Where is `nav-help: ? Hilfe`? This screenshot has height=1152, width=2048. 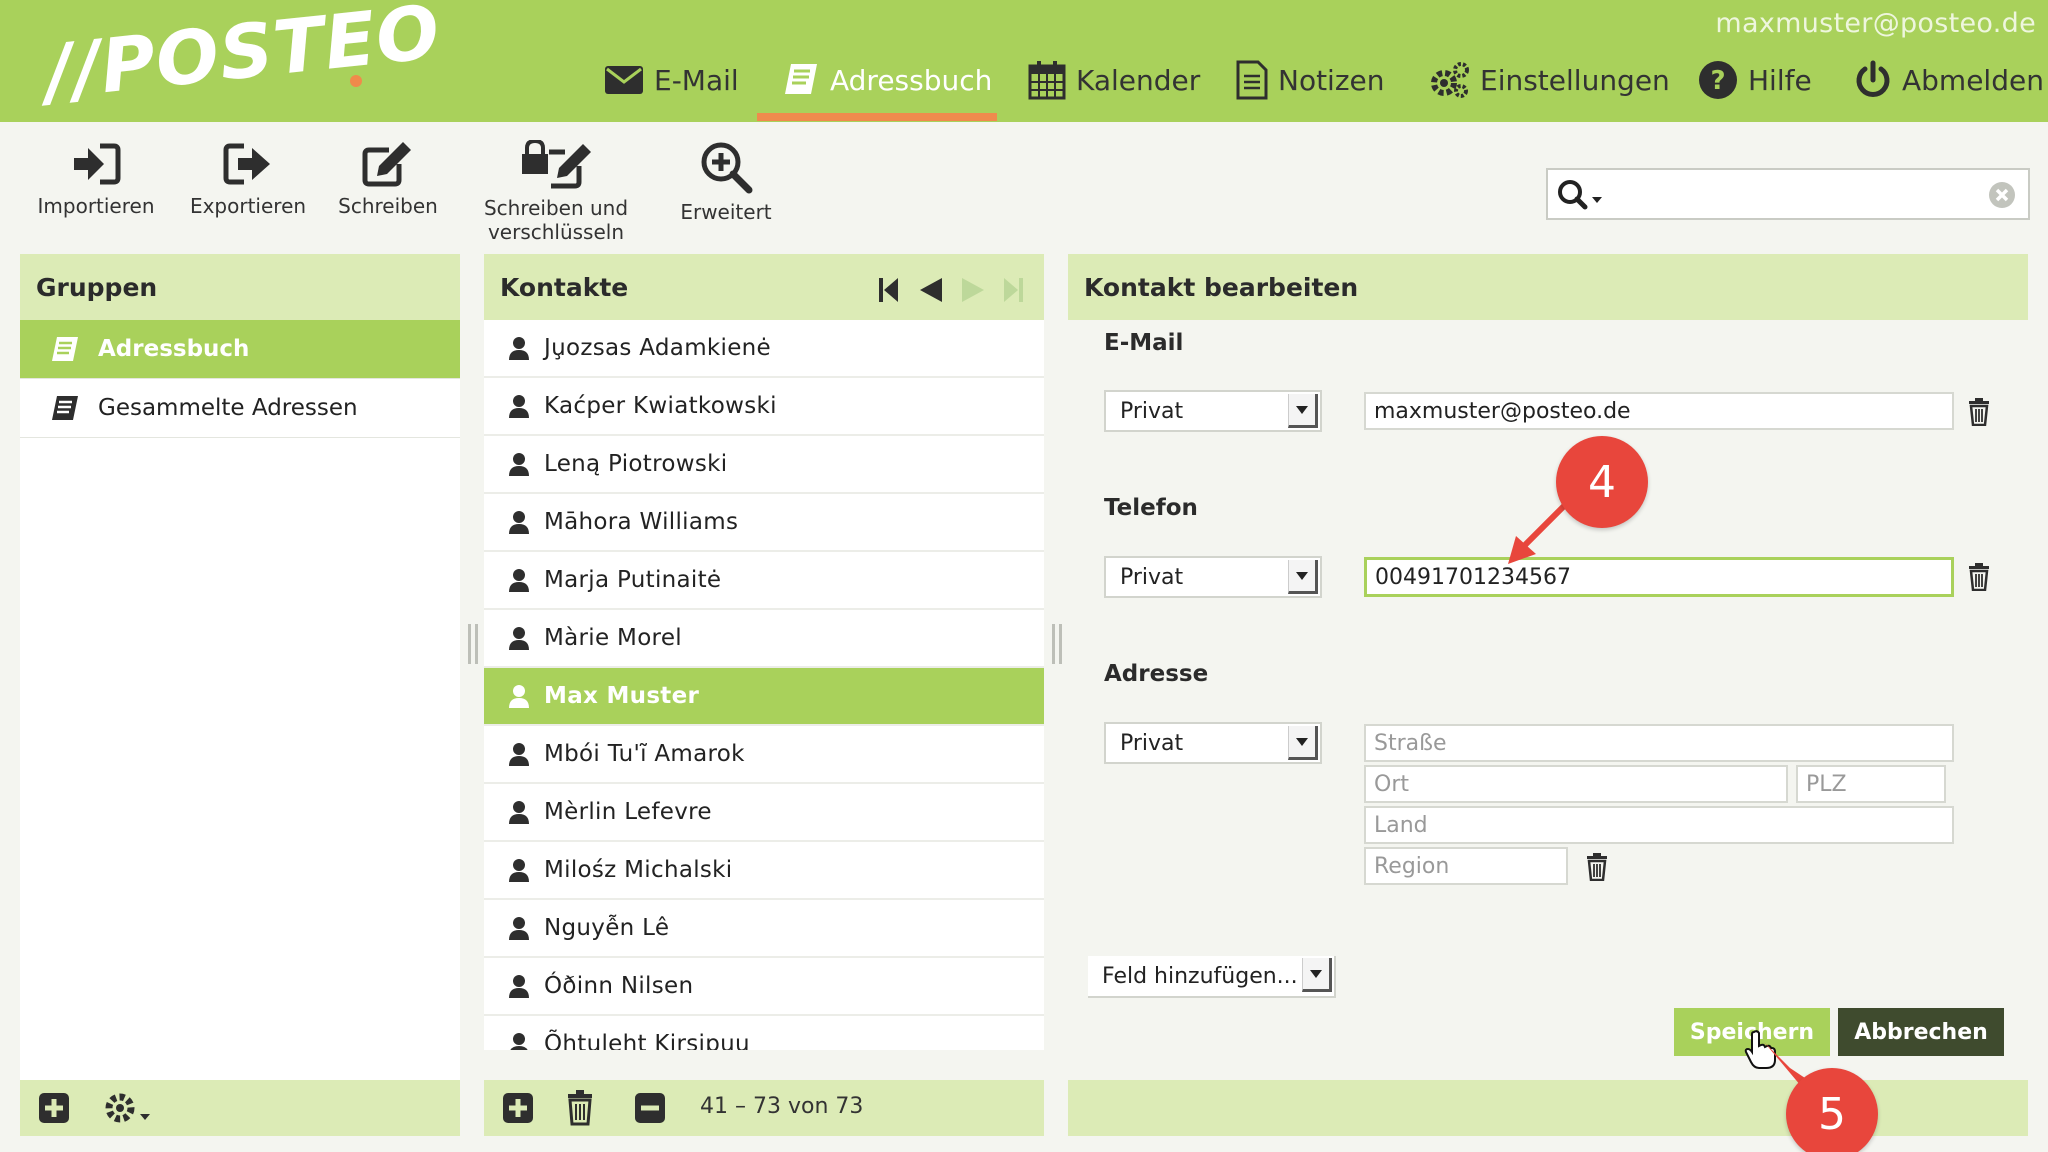 nav-help: ? Hilfe is located at coordinates (1755, 80).